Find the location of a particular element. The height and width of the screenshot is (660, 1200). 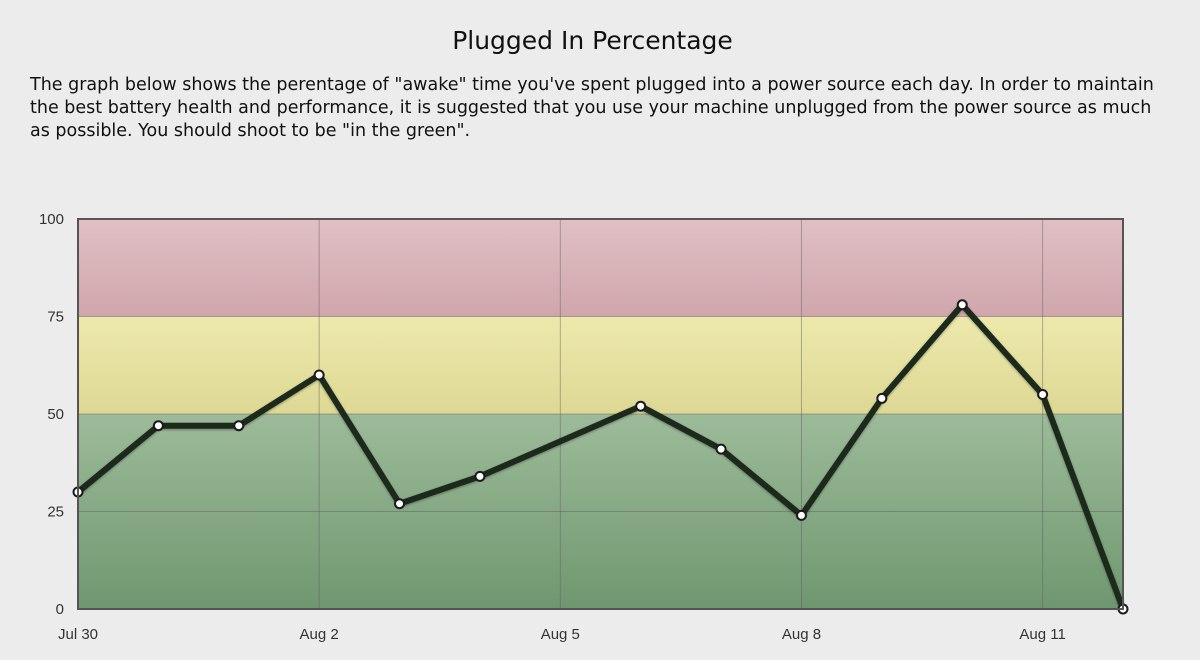

y-tick-label: 75 is located at coordinates (55, 317).